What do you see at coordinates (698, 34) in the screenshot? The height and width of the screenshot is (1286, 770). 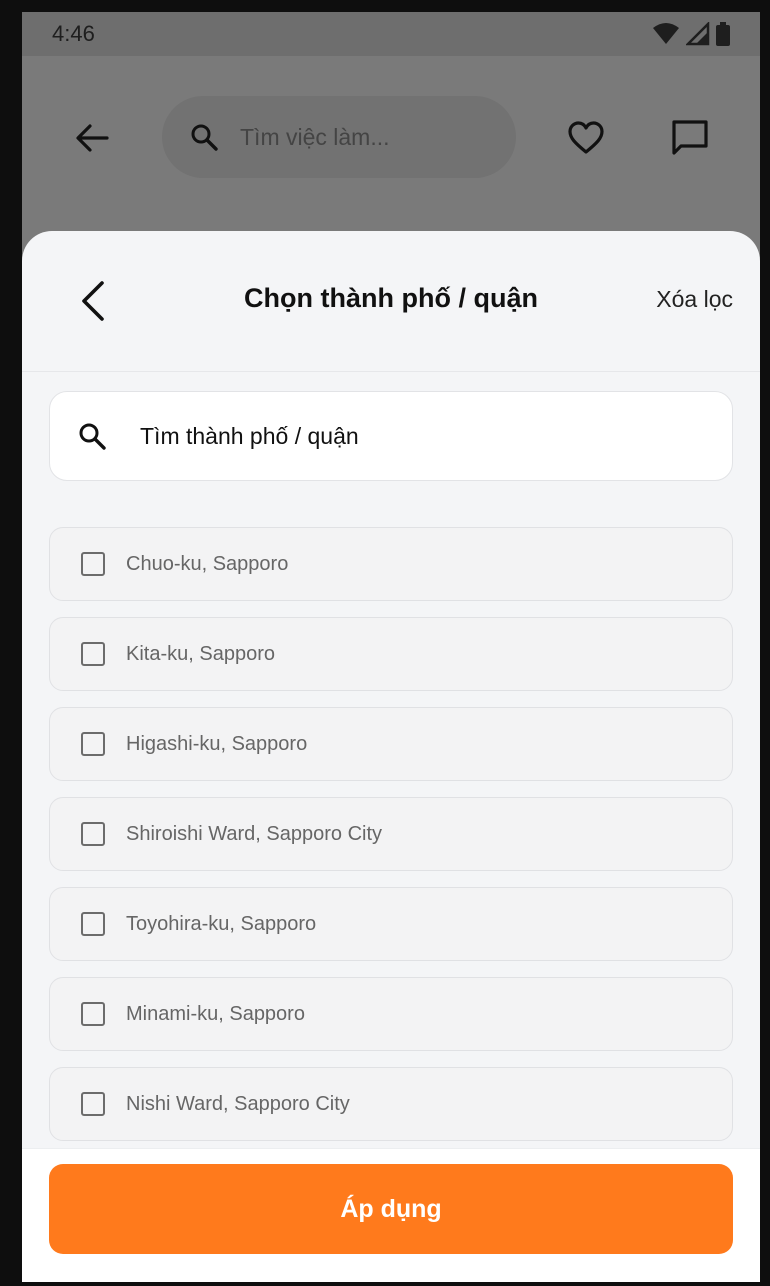 I see `signal-icon` at bounding box center [698, 34].